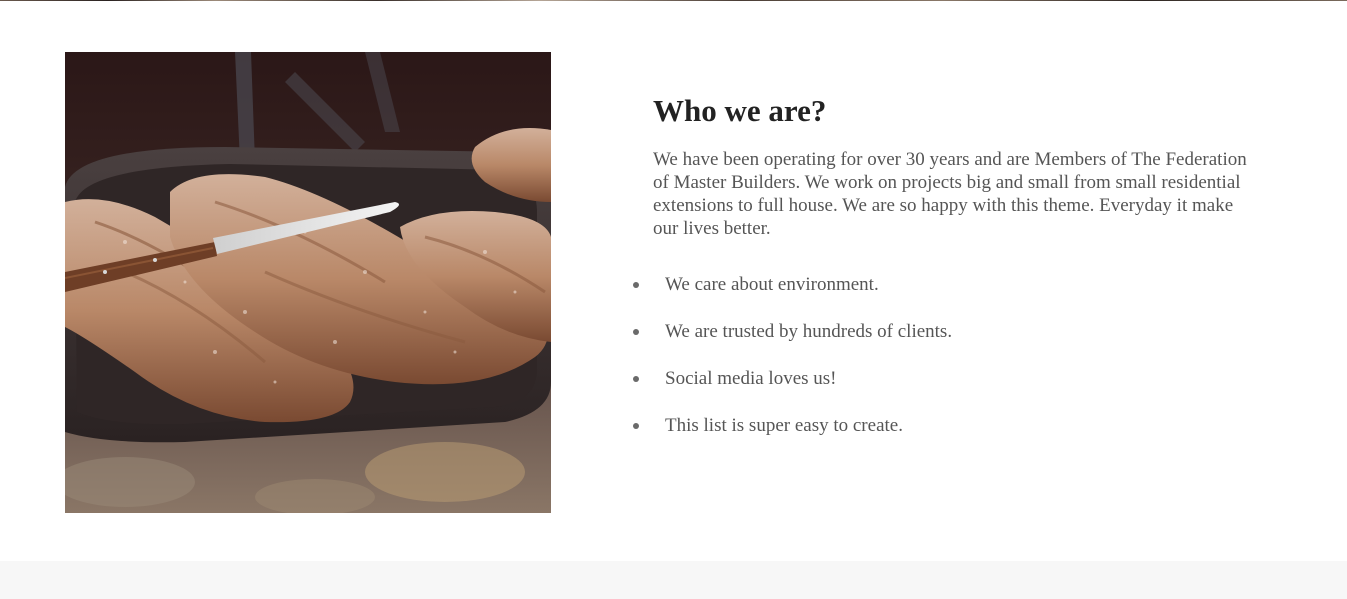 Image resolution: width=1347 pixels, height=599 pixels. I want to click on feature-text: This list is super easy to create., so click(784, 425).